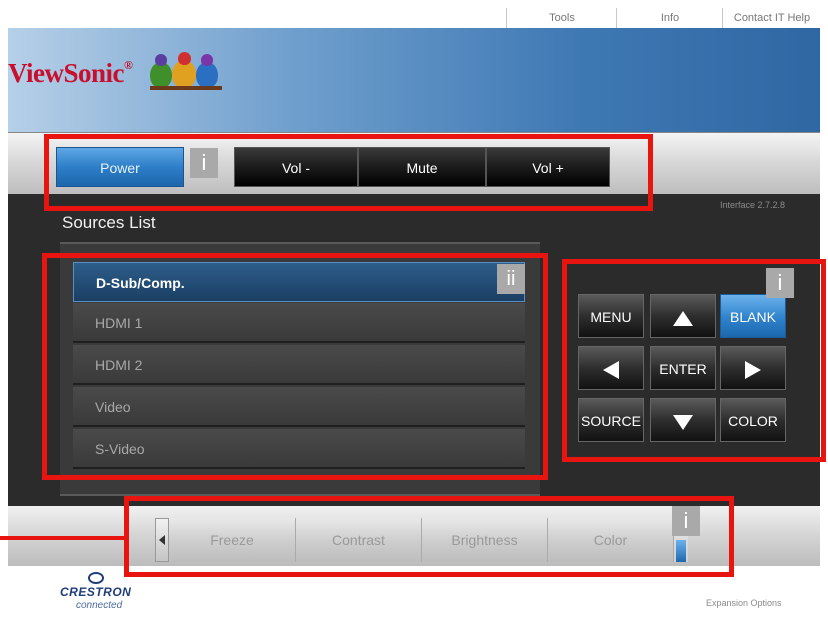  I want to click on annotation-marker-control: i, so click(204, 163).